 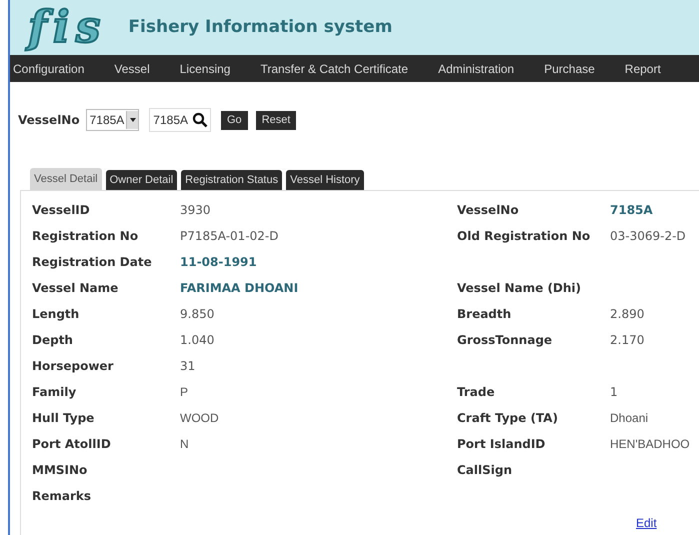 I want to click on field-label: Port AtollID, so click(x=72, y=444).